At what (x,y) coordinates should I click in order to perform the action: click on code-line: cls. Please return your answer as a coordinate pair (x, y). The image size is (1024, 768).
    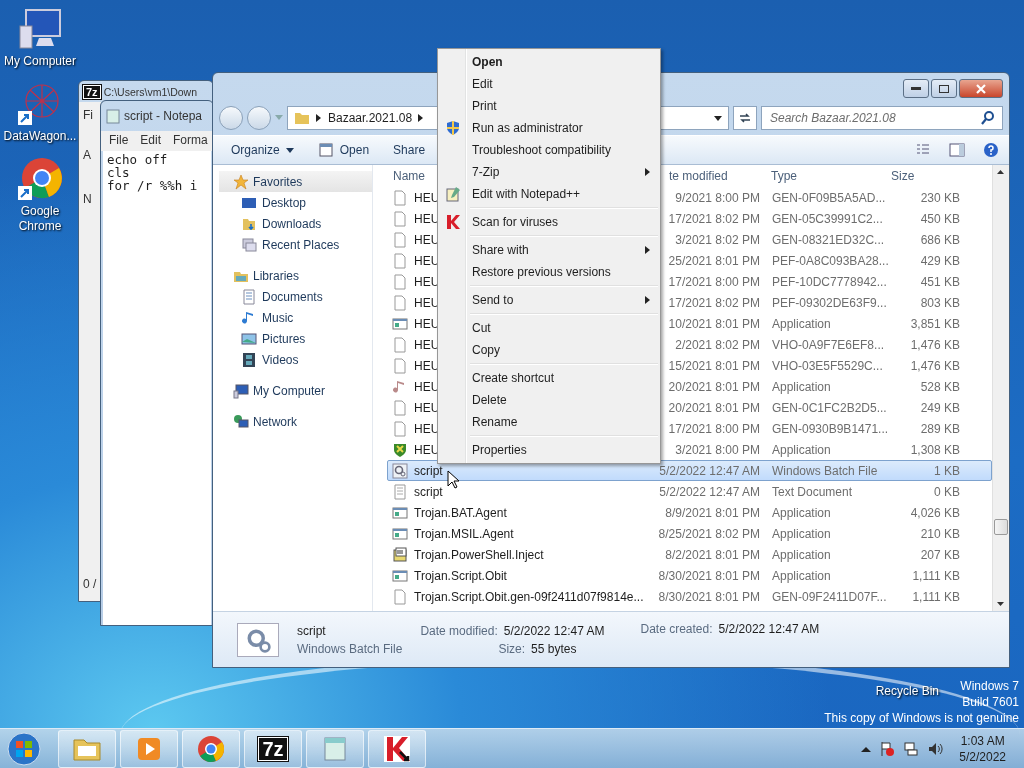
    Looking at the image, I should click on (119, 172).